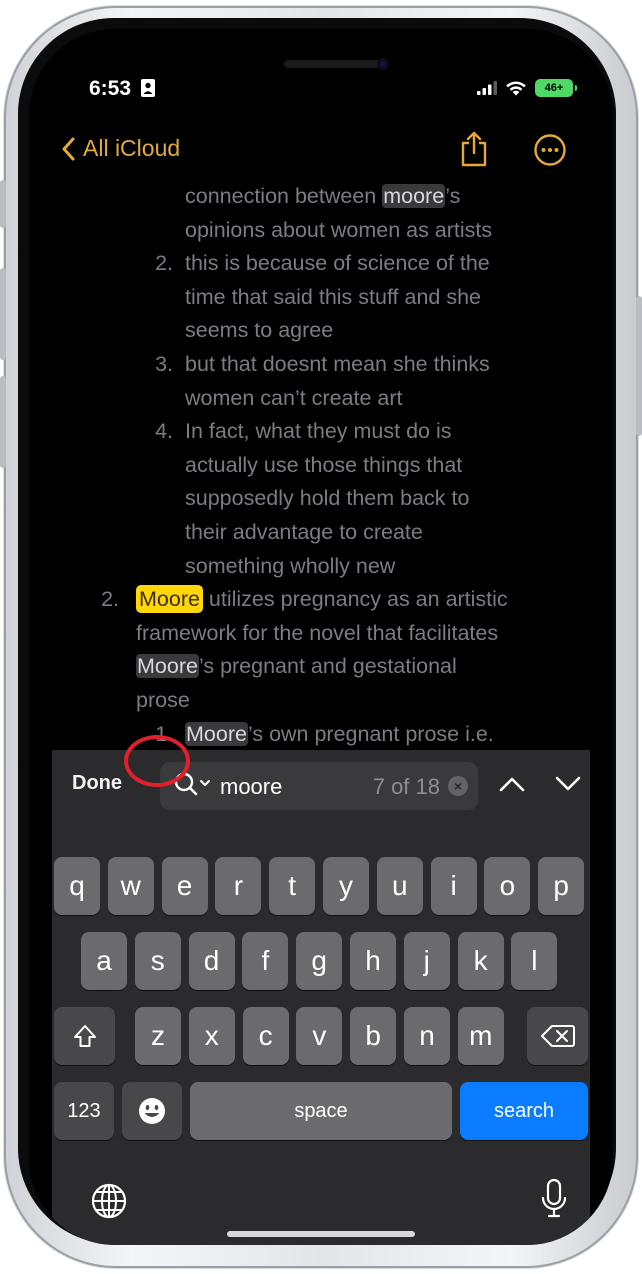  I want to click on key-k: k, so click(480, 961).